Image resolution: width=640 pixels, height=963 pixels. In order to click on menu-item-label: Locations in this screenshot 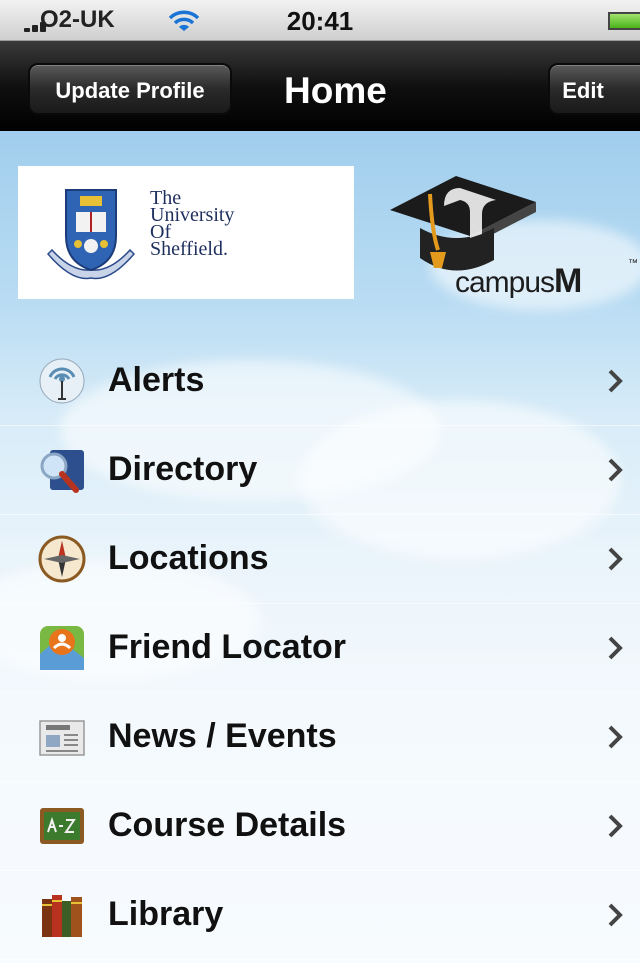, I will do `click(188, 558)`.